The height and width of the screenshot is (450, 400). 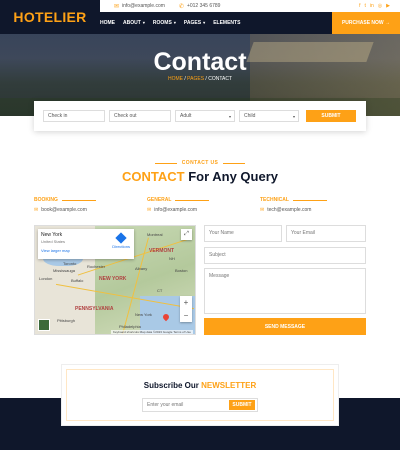 I want to click on breadcrumb: HOME / PAGES / CONTACT, so click(x=200, y=79).